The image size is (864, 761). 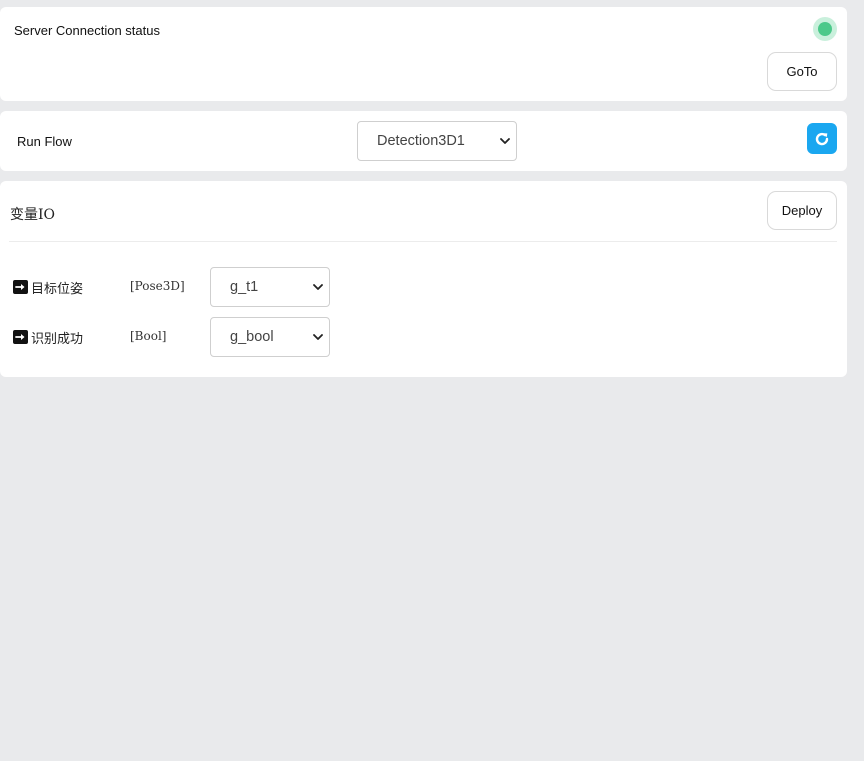 I want to click on variable-select: g_t1, so click(x=270, y=287).